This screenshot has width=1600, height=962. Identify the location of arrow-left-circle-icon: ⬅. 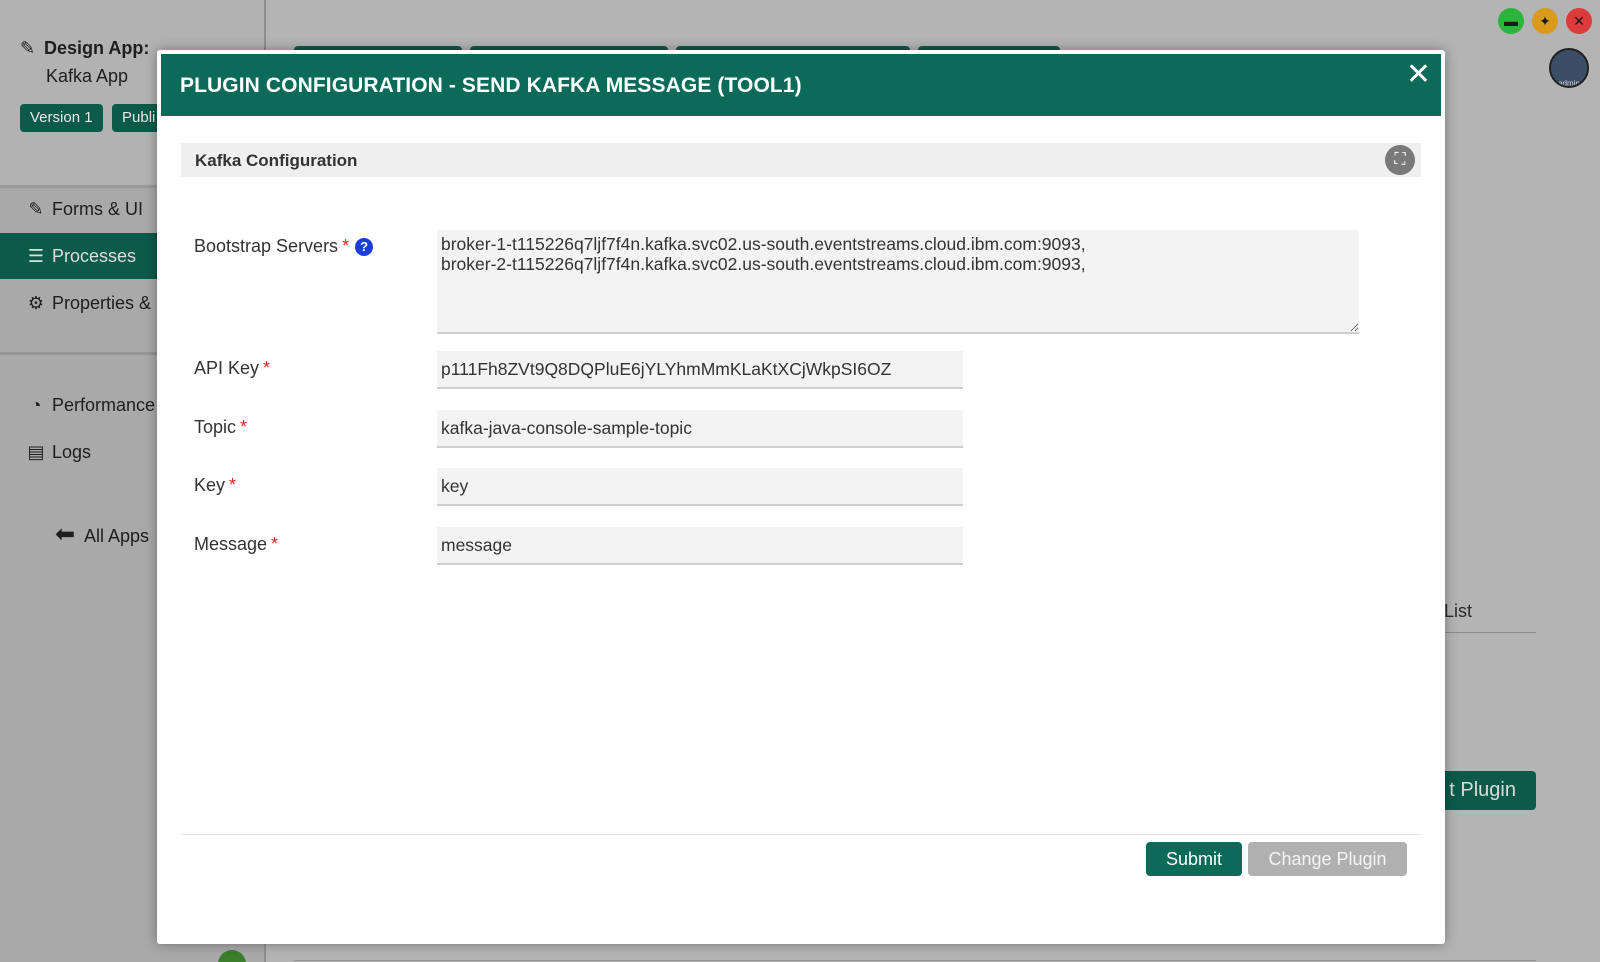
(65, 534).